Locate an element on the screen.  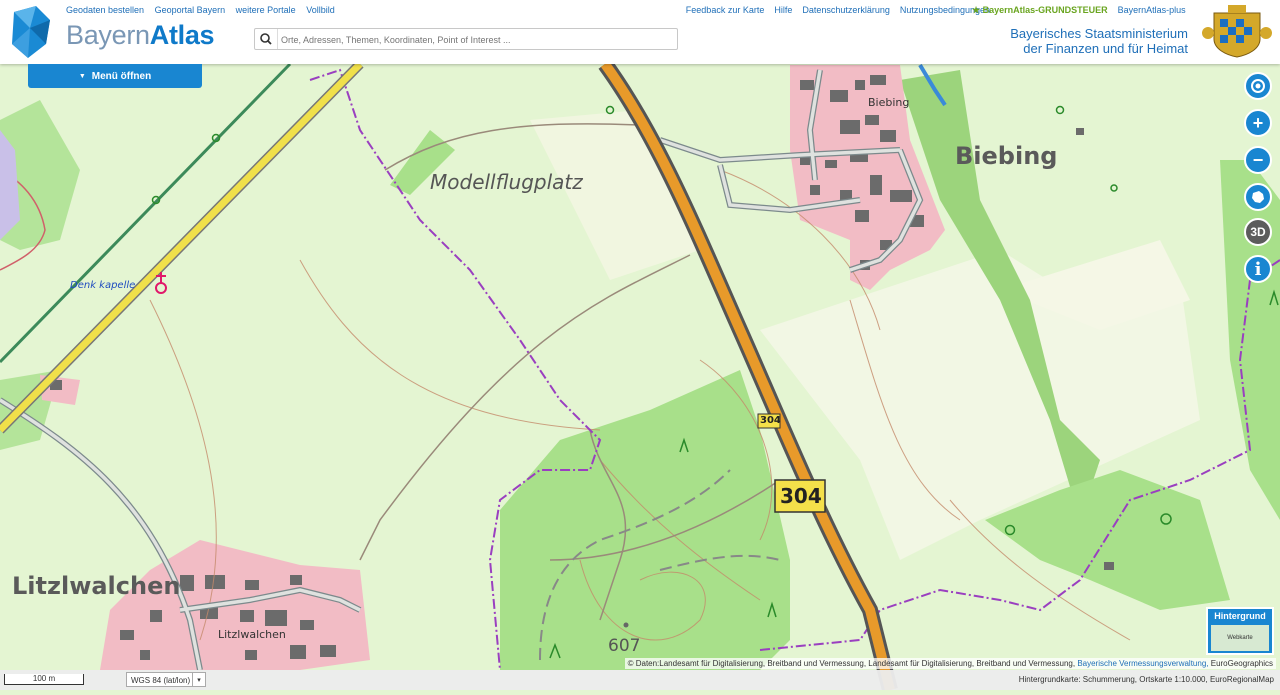
label-denkmalkapelle: Denk kapelle is located at coordinates (103, 285).